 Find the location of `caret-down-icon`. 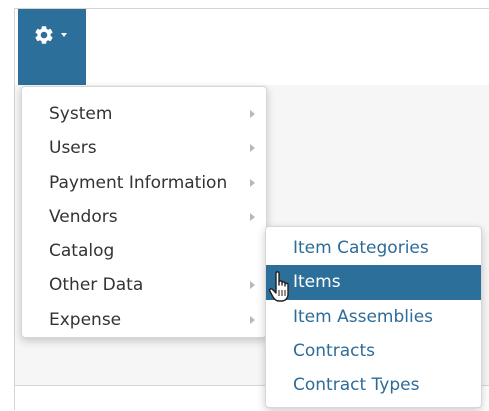

caret-down-icon is located at coordinates (64, 35).